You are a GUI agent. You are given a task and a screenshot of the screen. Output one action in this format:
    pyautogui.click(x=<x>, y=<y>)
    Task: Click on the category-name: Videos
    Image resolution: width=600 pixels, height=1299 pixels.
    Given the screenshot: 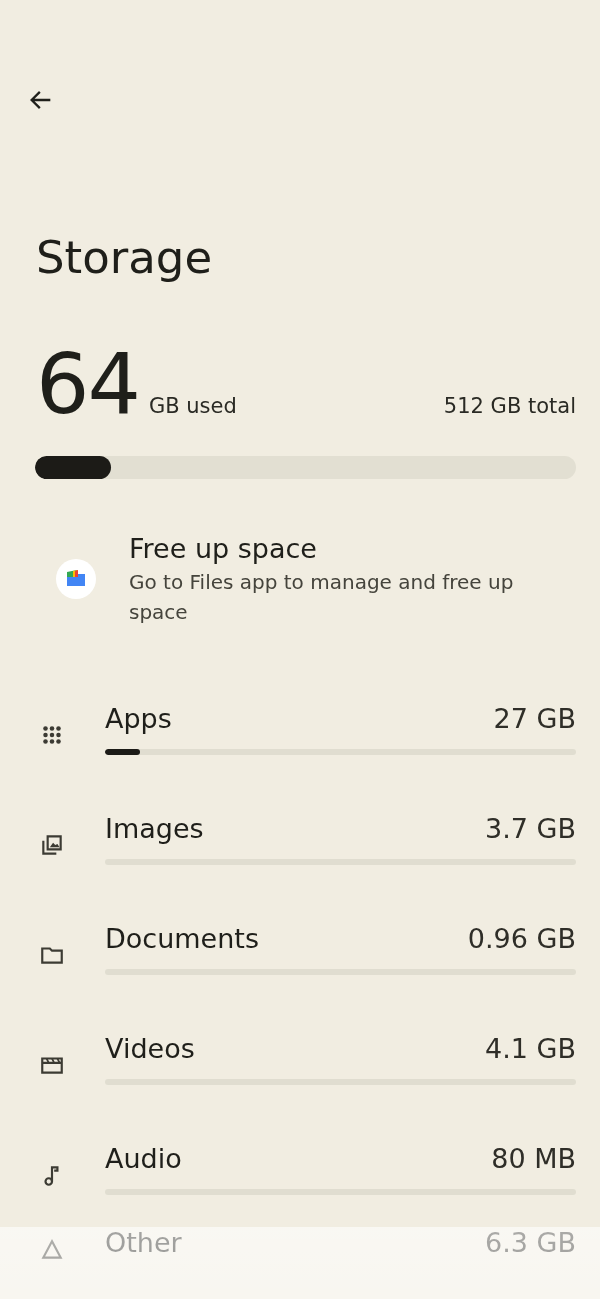 What is the action you would take?
    pyautogui.click(x=150, y=1049)
    